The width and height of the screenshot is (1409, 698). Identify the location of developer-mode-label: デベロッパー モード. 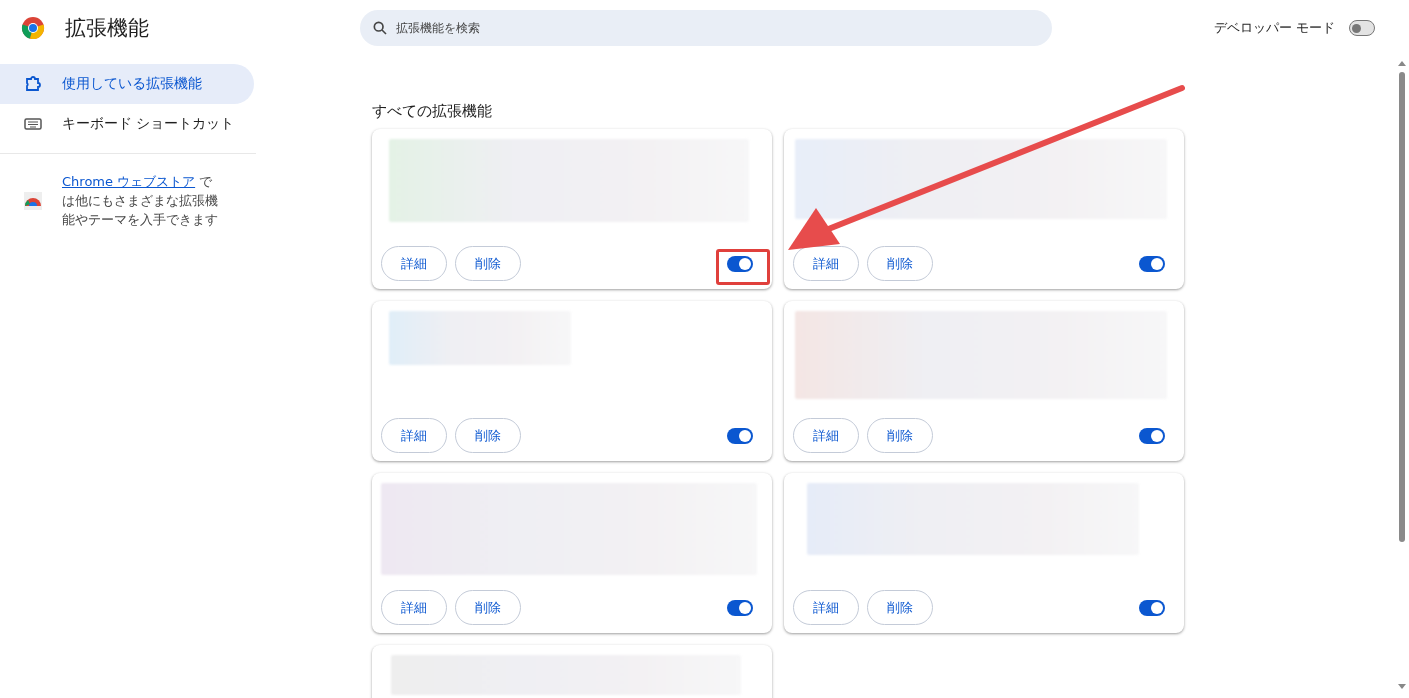
(1274, 28).